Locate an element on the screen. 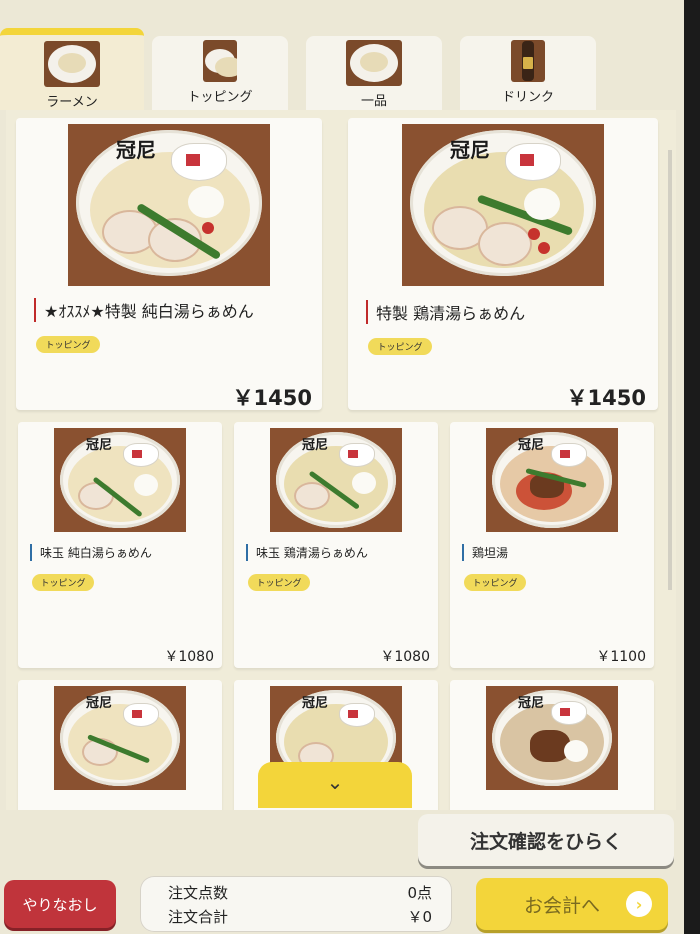 Image resolution: width=700 pixels, height=934 pixels. menu-item-name: 鶏坦湯 is located at coordinates (485, 552).